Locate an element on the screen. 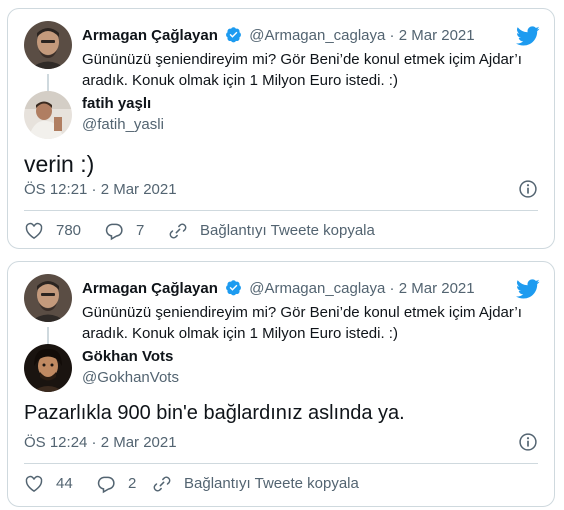  reply-author-name: fatih yaşlı is located at coordinates (116, 103).